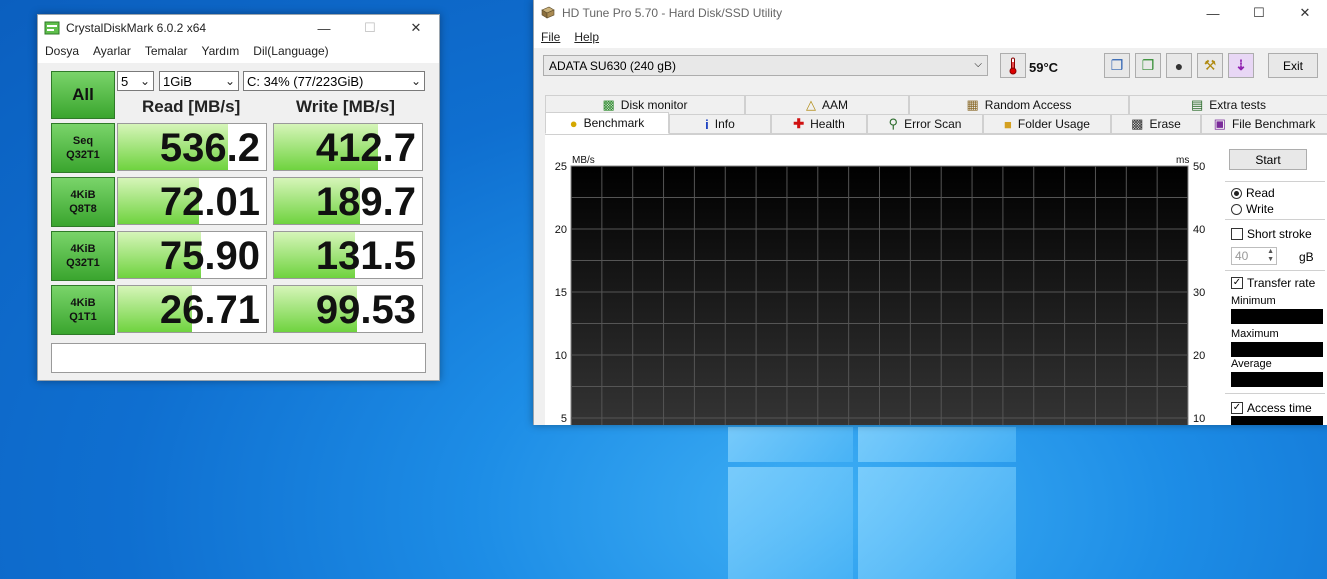 This screenshot has height=579, width=1327. I want to click on radio-indicator, so click(1236, 193).